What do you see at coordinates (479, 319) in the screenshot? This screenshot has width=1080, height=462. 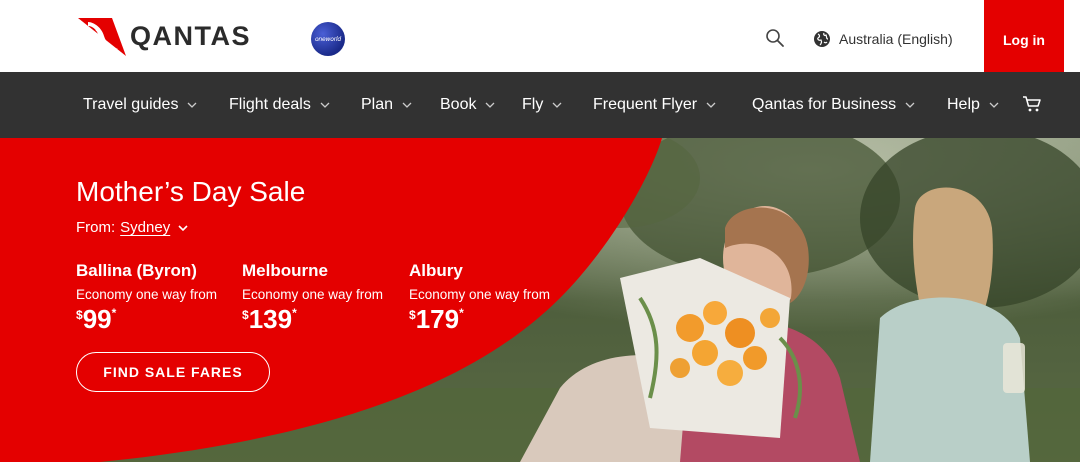 I see `fare-price: $ 179 *` at bounding box center [479, 319].